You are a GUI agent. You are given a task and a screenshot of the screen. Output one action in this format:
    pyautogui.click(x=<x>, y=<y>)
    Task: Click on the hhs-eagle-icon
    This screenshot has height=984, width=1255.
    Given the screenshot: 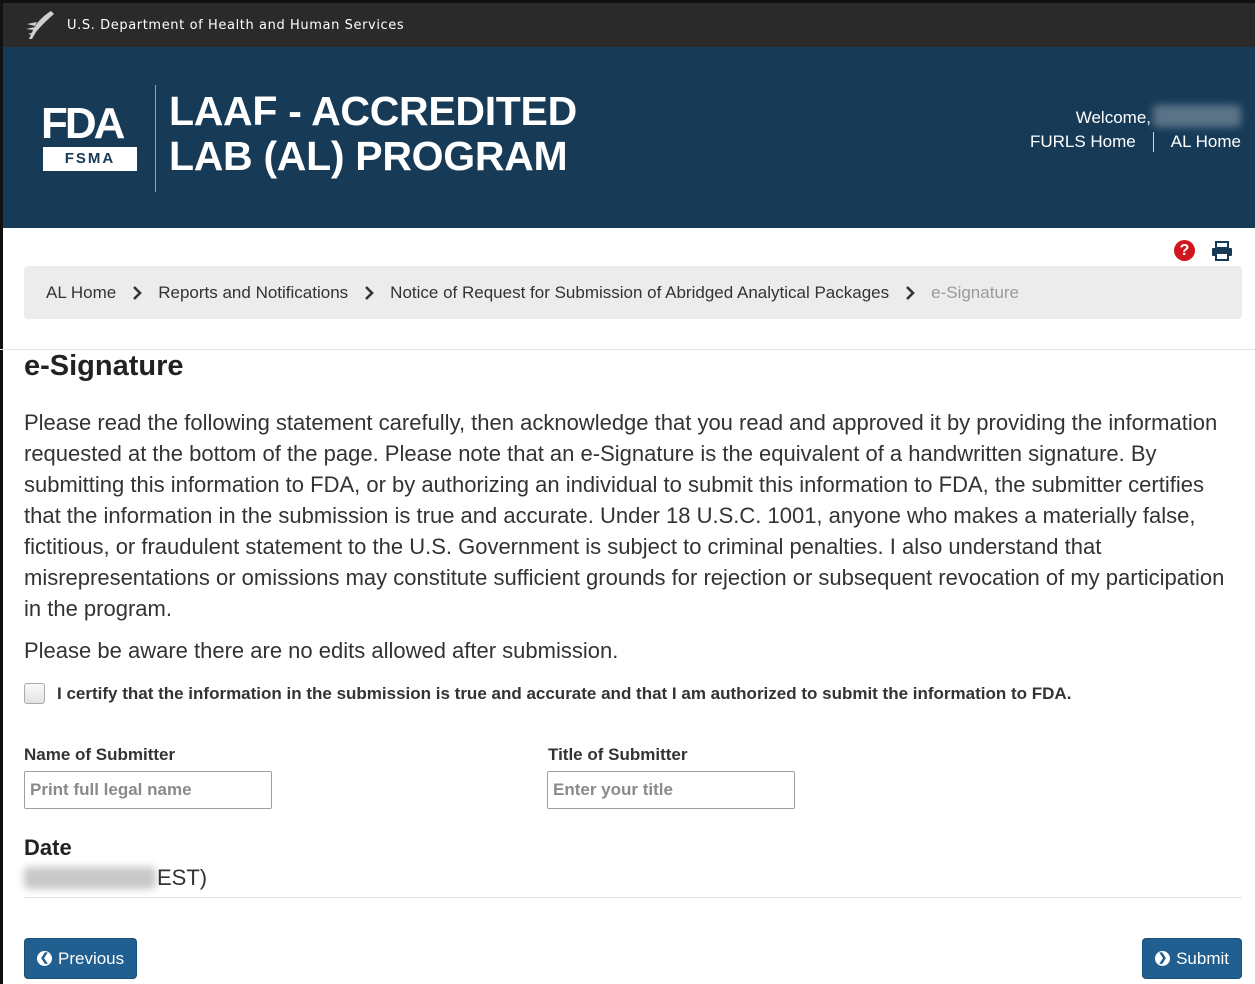 What is the action you would take?
    pyautogui.click(x=40, y=25)
    